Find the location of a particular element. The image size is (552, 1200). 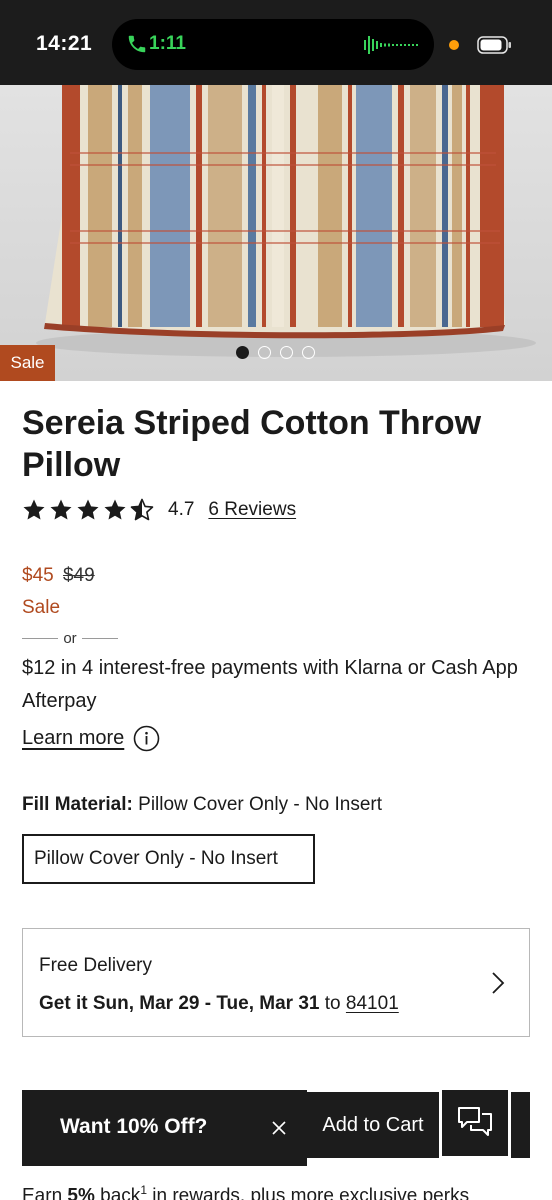

rewards-suffix: back is located at coordinates (120, 1192).